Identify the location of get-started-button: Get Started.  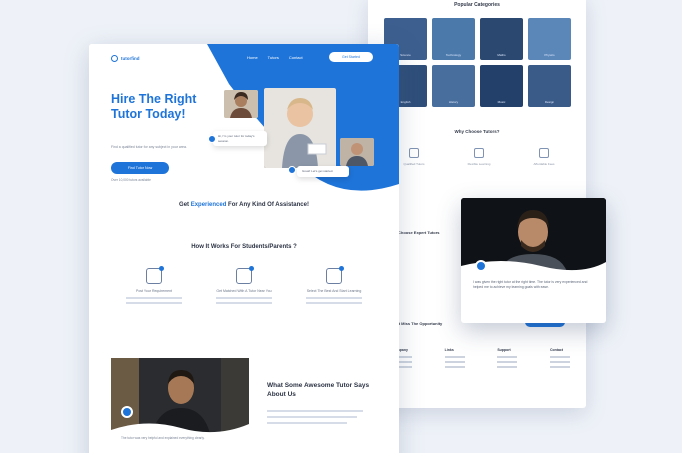
(351, 57).